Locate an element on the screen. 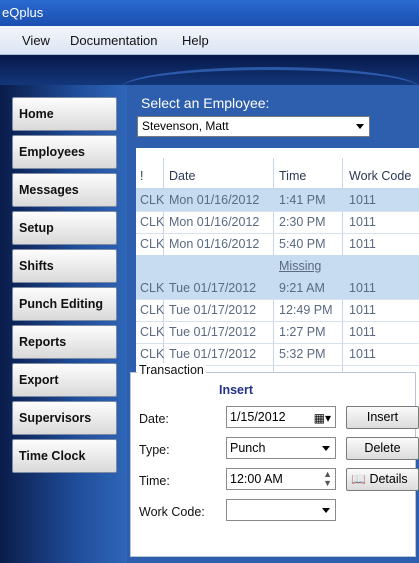  book-icon: 📖 is located at coordinates (358, 479).